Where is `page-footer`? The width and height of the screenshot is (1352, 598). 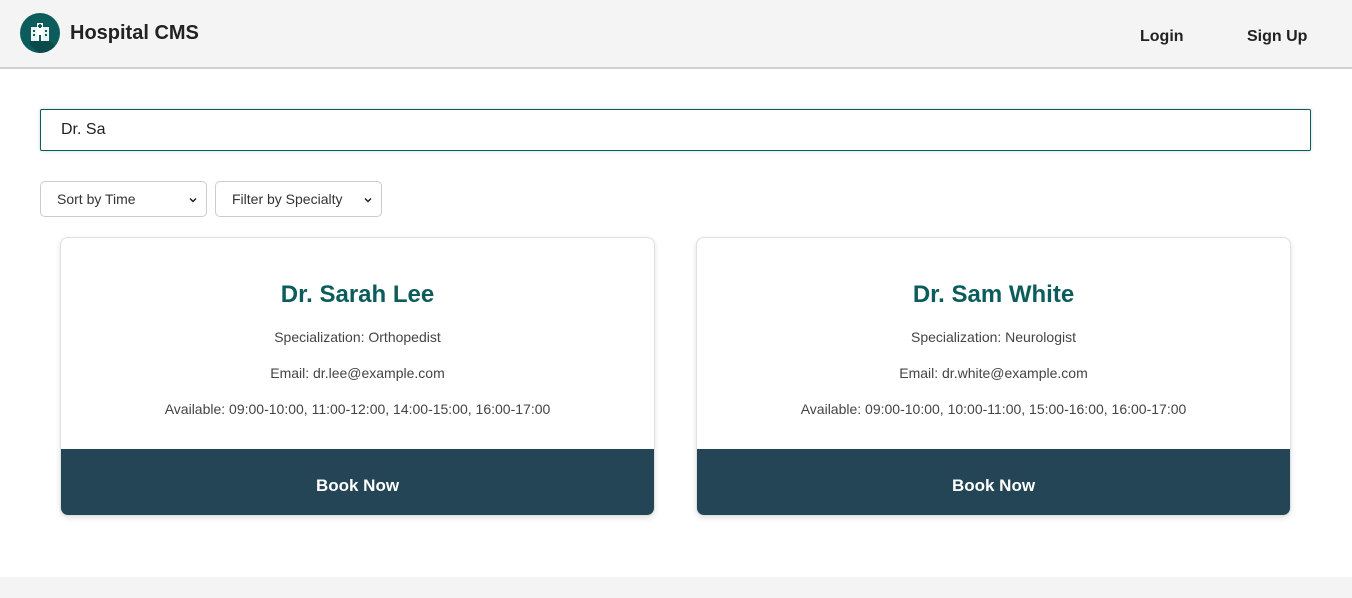 page-footer is located at coordinates (676, 587).